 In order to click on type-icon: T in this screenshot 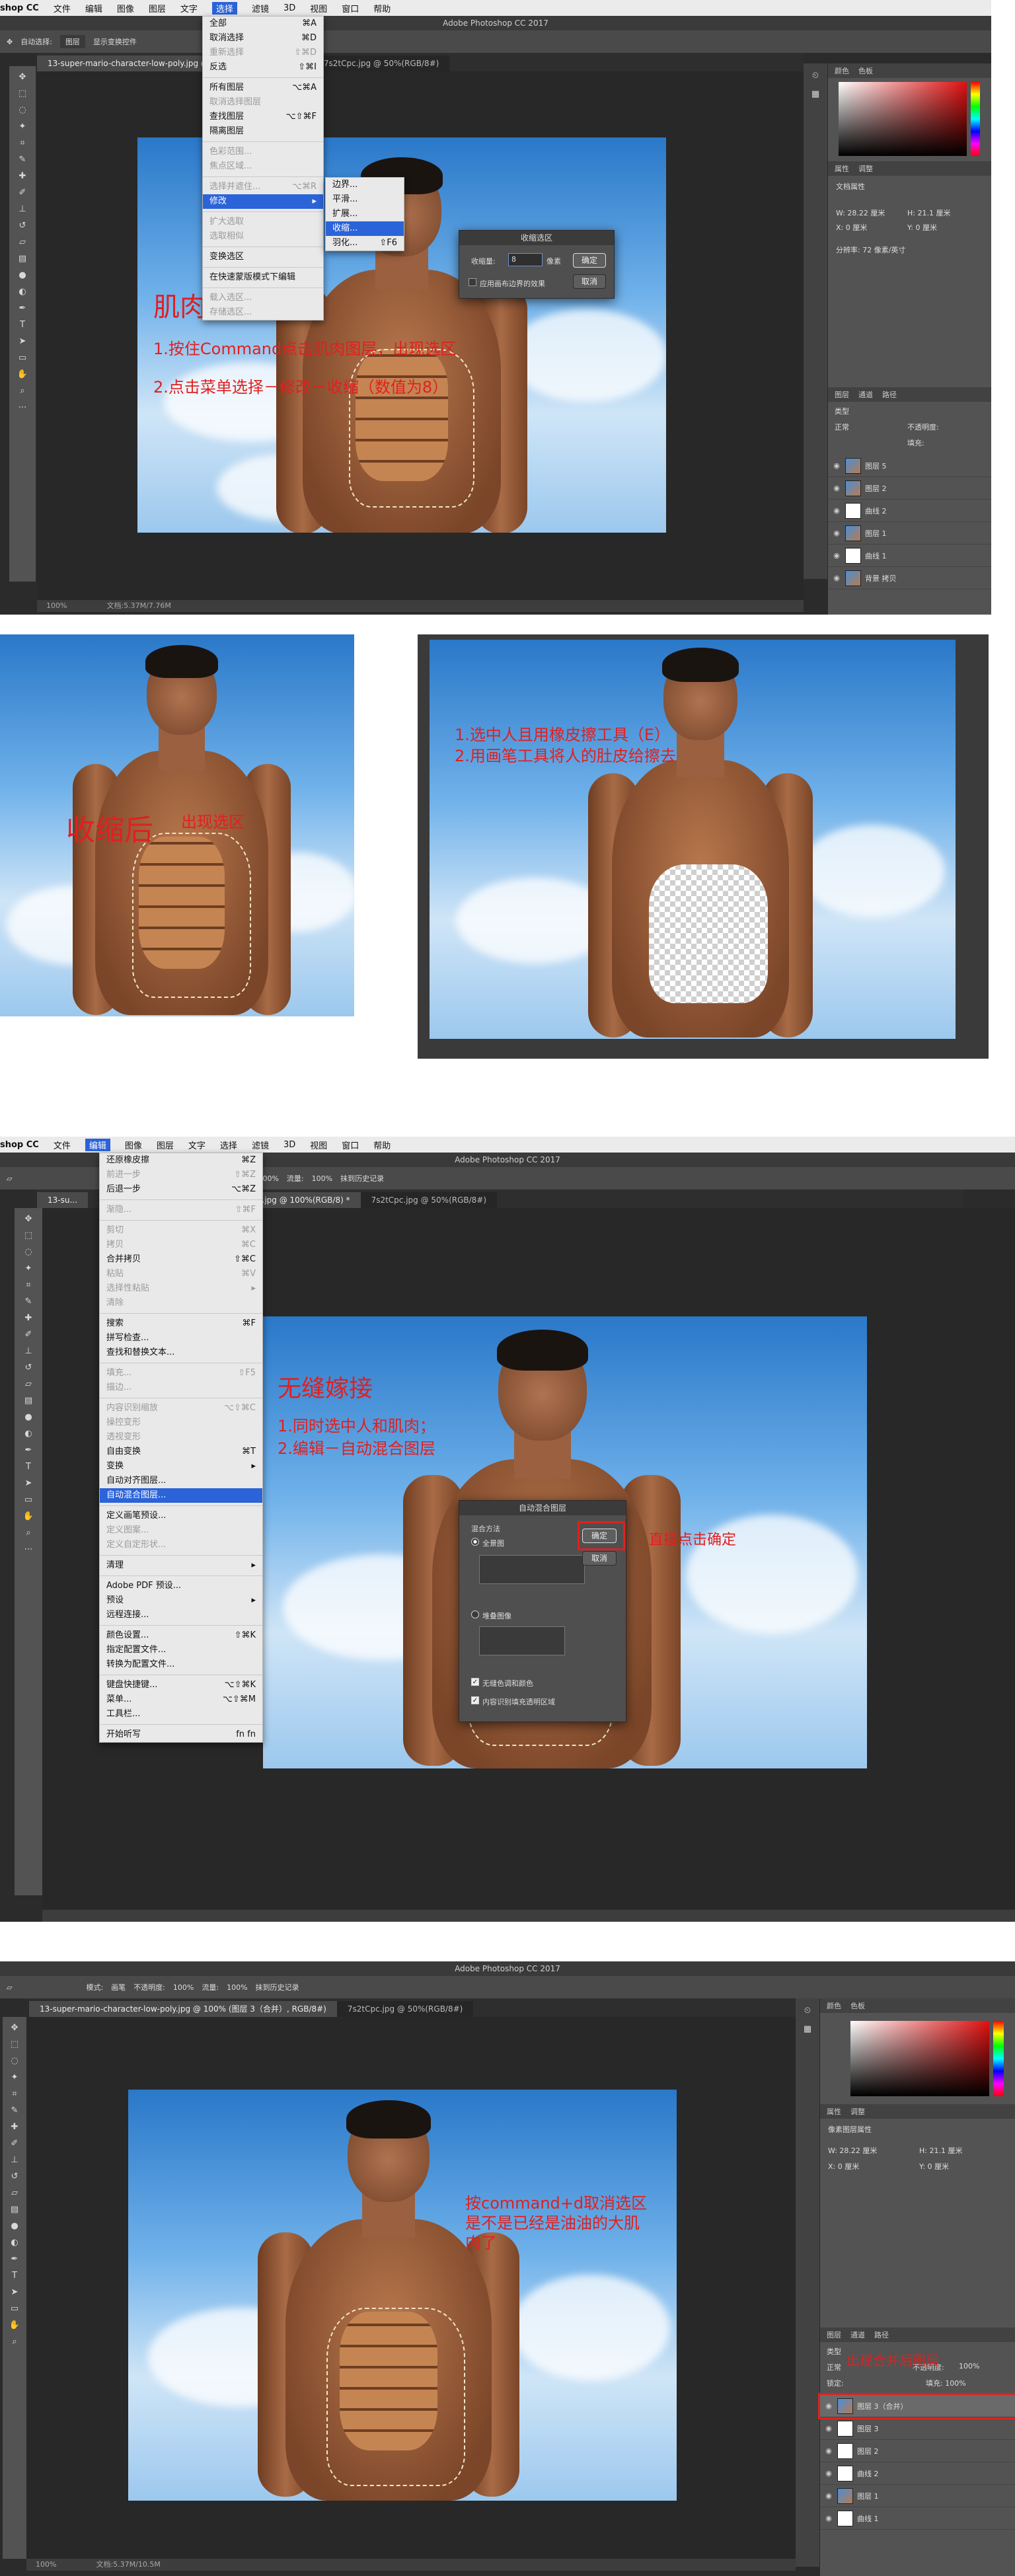, I will do `click(22, 325)`.